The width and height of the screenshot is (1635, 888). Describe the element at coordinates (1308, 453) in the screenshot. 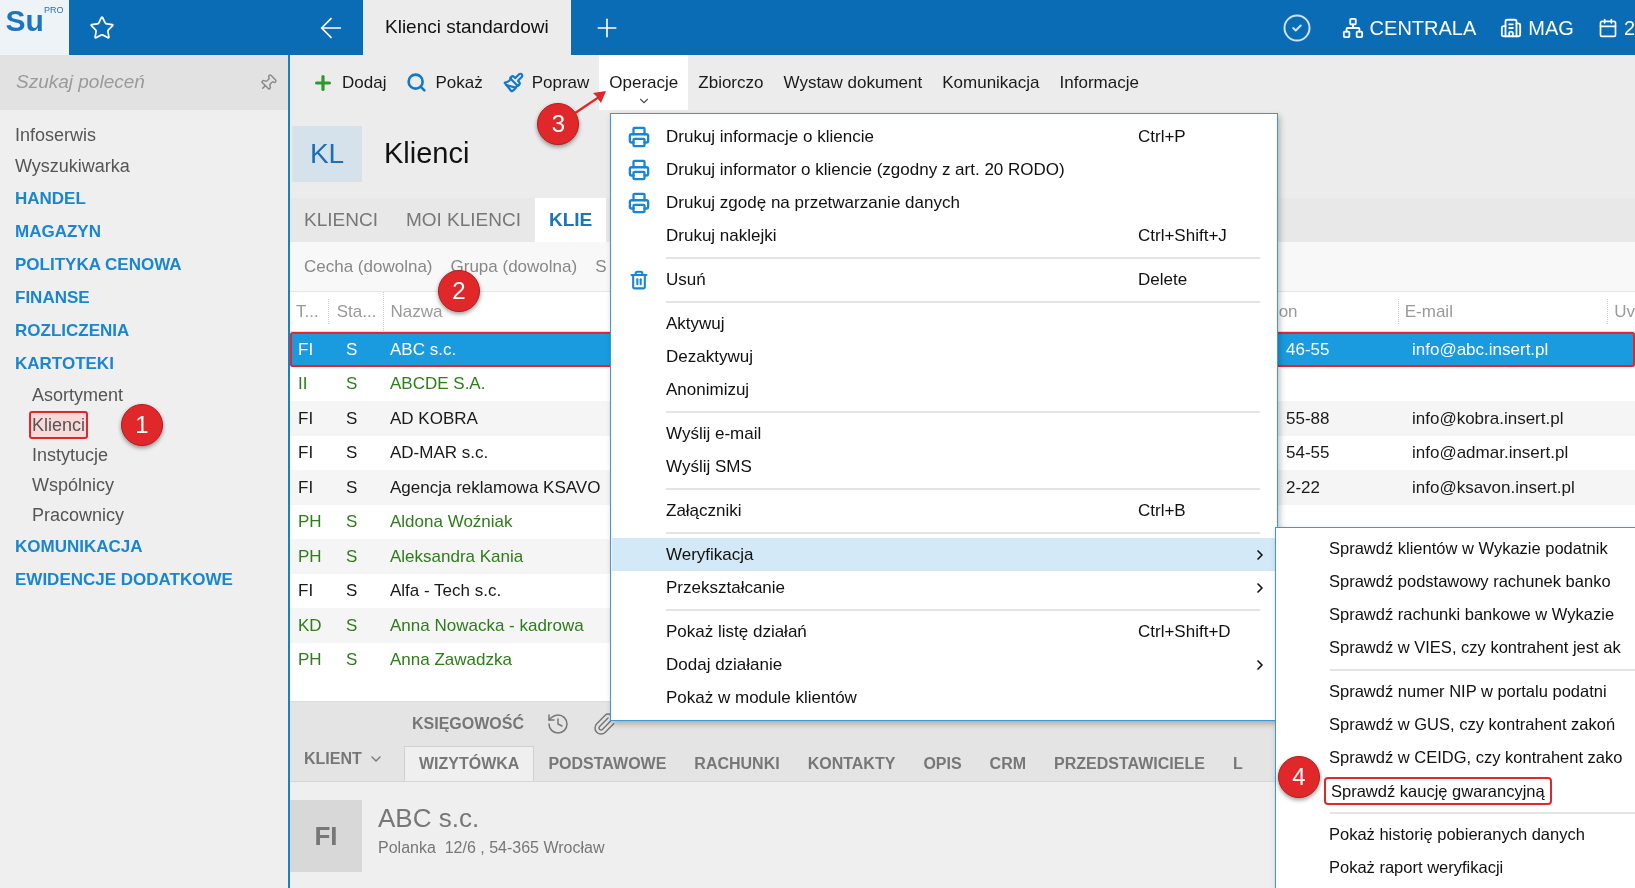

I see `table-cell-text: 54-55` at that location.